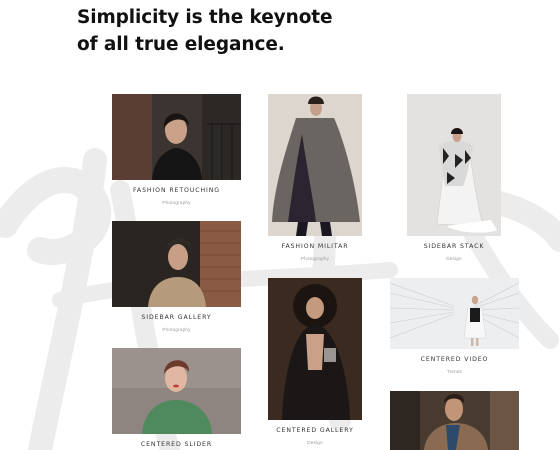 The image size is (560, 450). Describe the element at coordinates (176, 190) in the screenshot. I see `portfolio-item-title: FASHION RETOUCHING` at that location.